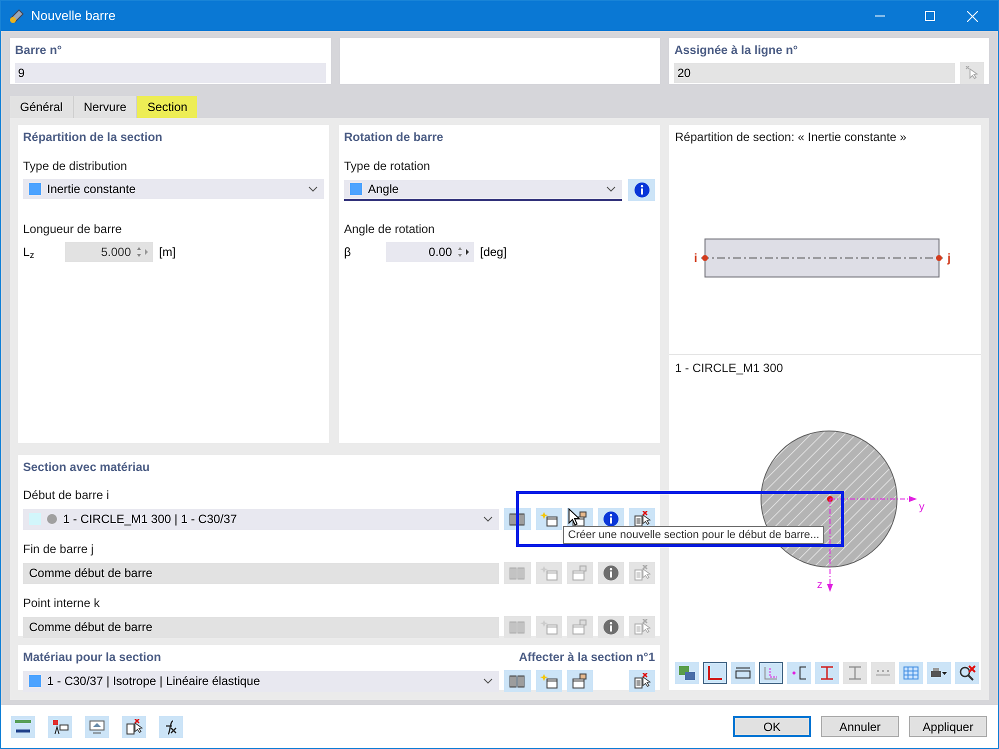  I want to click on line-number-label: Assignée à la ligne n°, so click(736, 50).